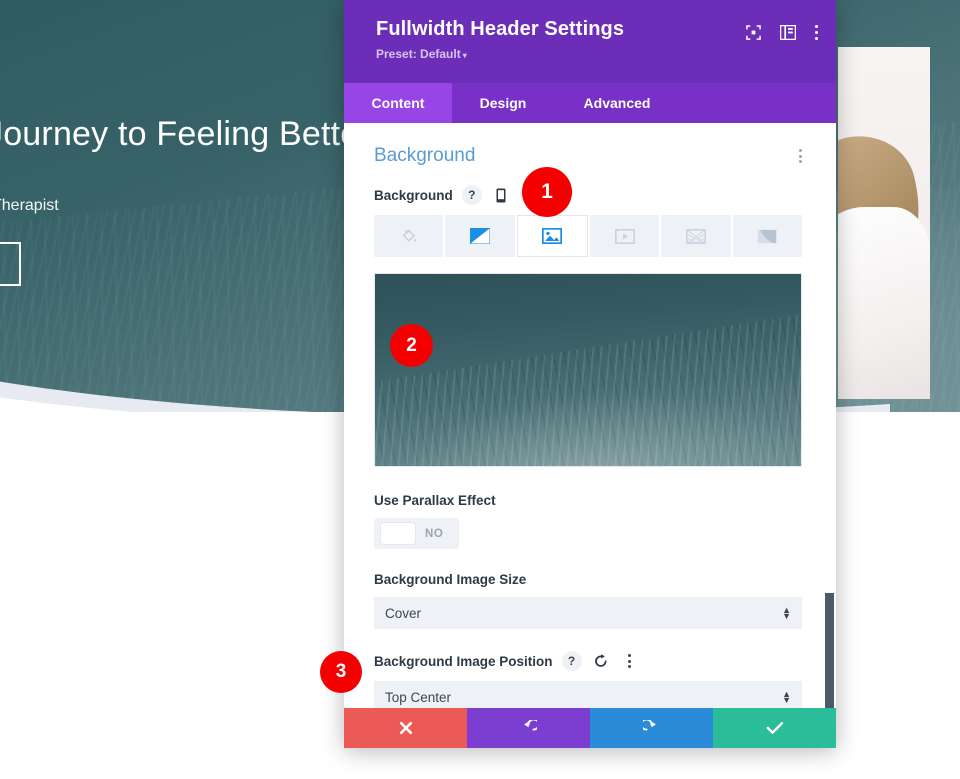 The height and width of the screenshot is (779, 960). Describe the element at coordinates (500, 29) in the screenshot. I see `modal-title: Fullwidth Header Settings` at that location.